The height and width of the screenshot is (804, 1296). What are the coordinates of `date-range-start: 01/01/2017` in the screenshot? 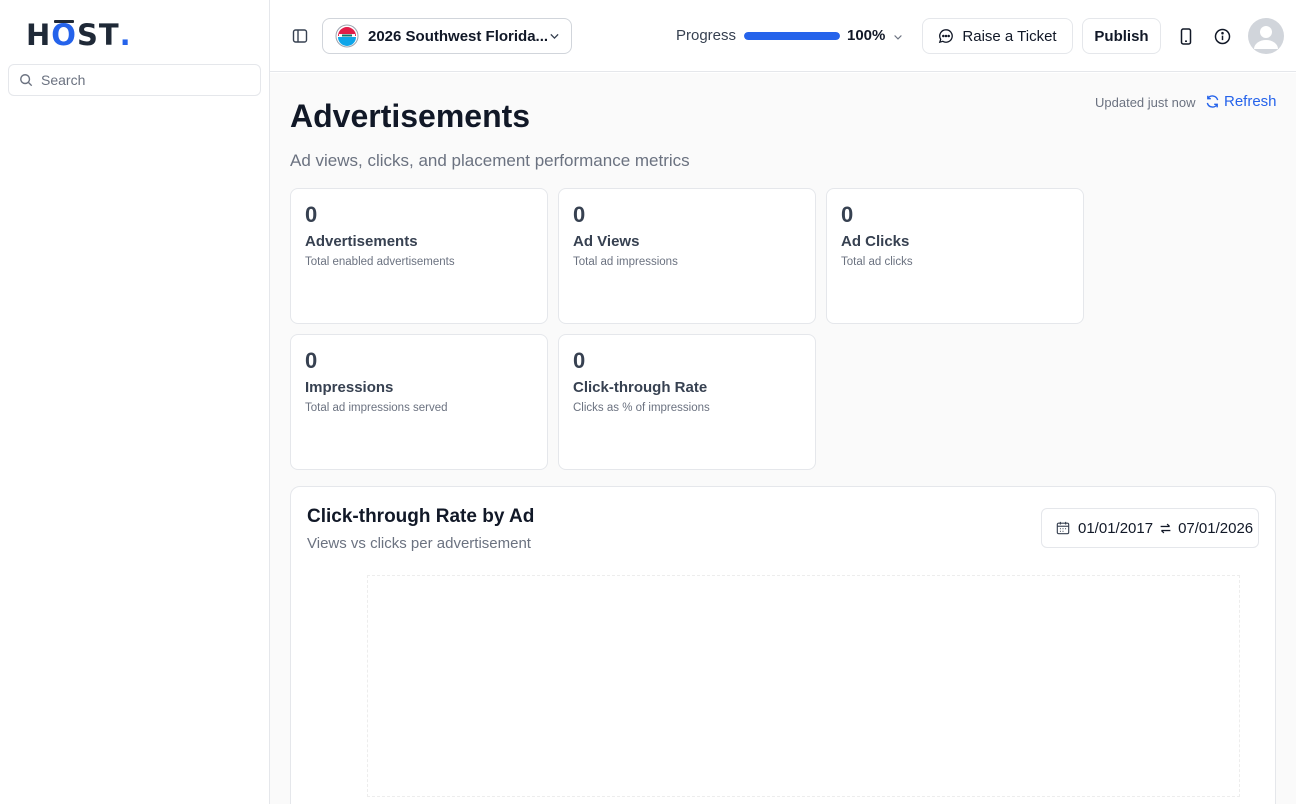 It's located at (1116, 528).